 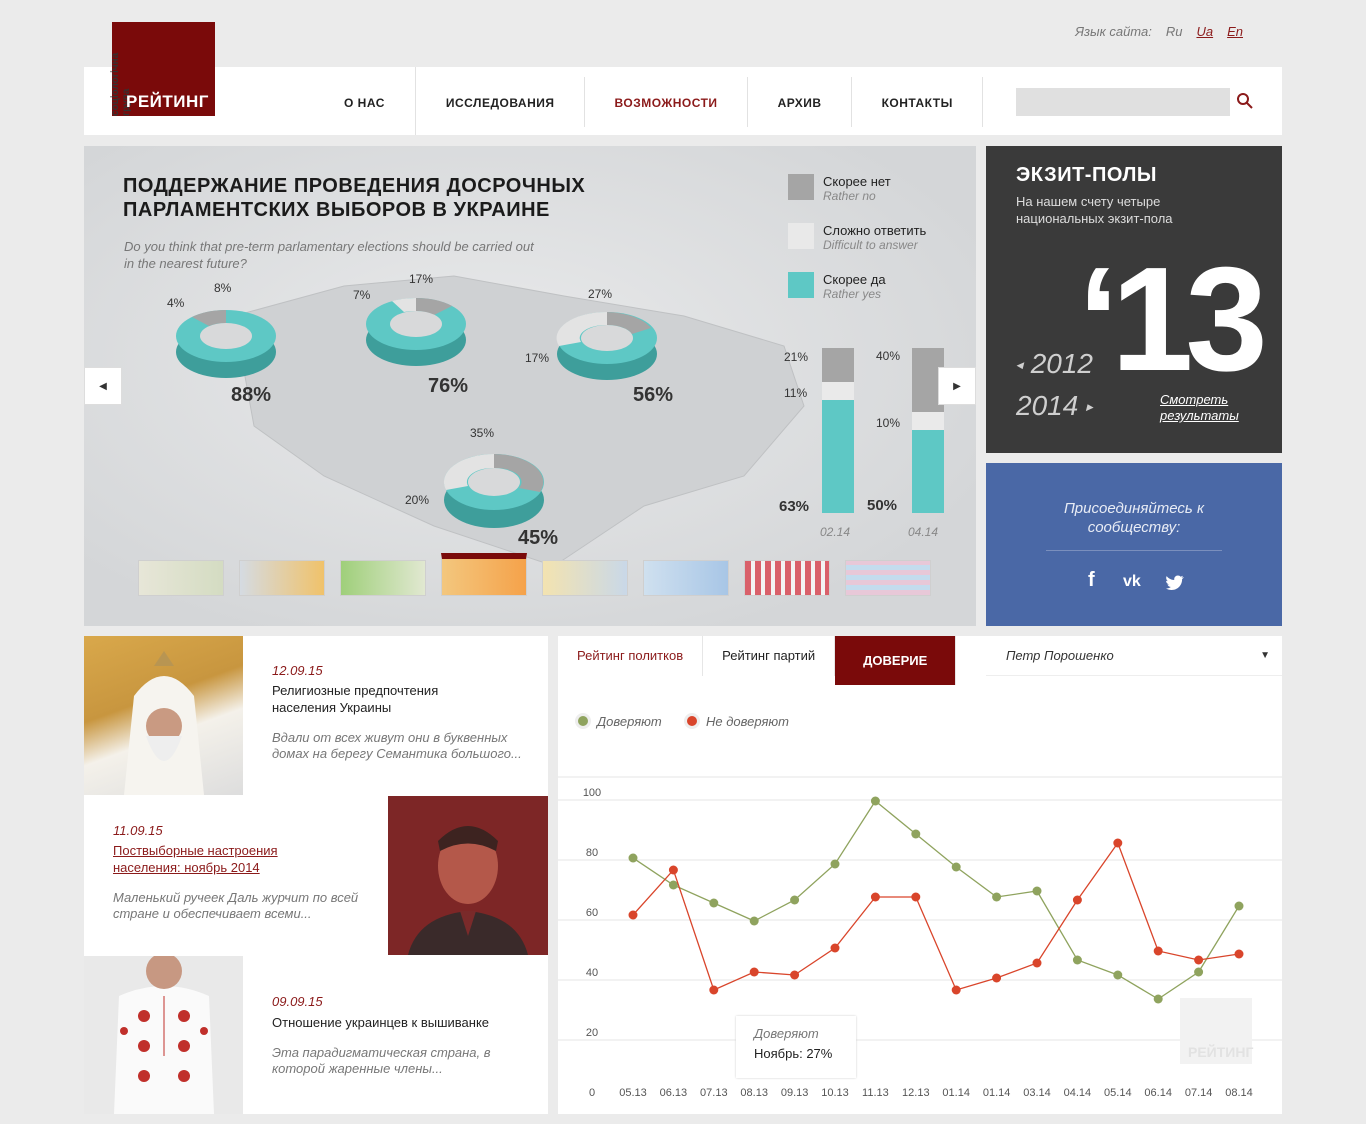 I want to click on y-tick-label: 60, so click(x=592, y=913).